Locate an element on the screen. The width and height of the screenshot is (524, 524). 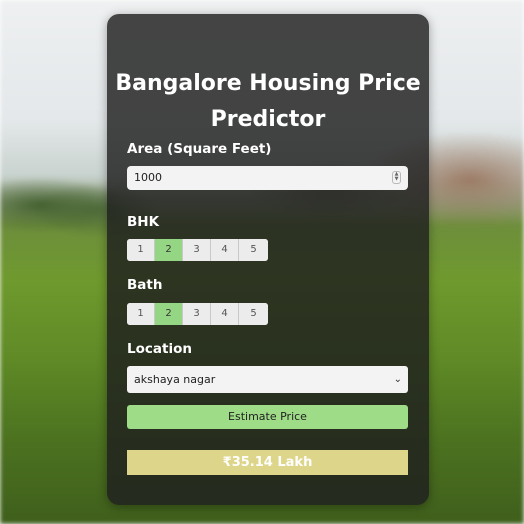
bath-option-1: 1 is located at coordinates (141, 314).